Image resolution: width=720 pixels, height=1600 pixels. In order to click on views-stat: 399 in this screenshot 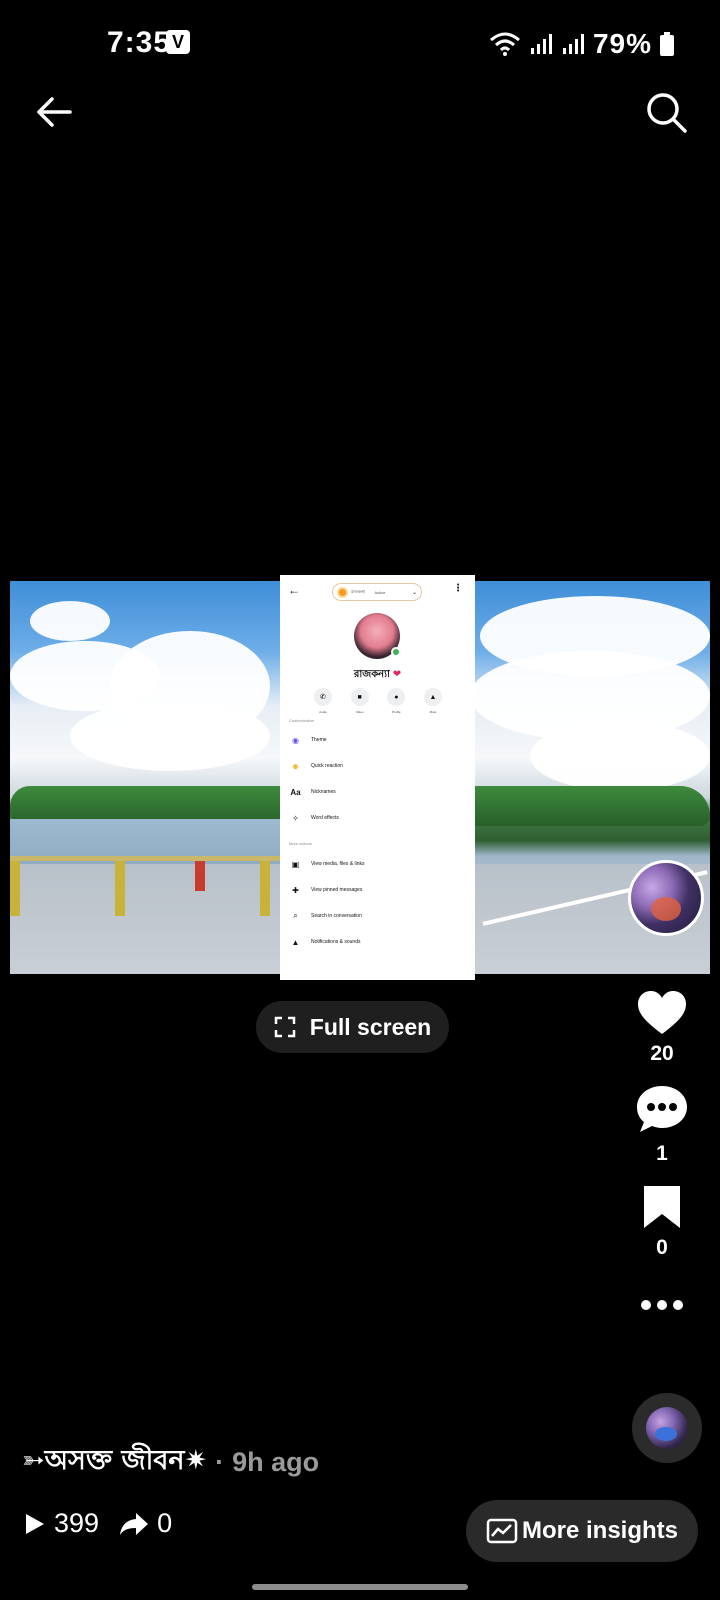, I will do `click(61, 1523)`.